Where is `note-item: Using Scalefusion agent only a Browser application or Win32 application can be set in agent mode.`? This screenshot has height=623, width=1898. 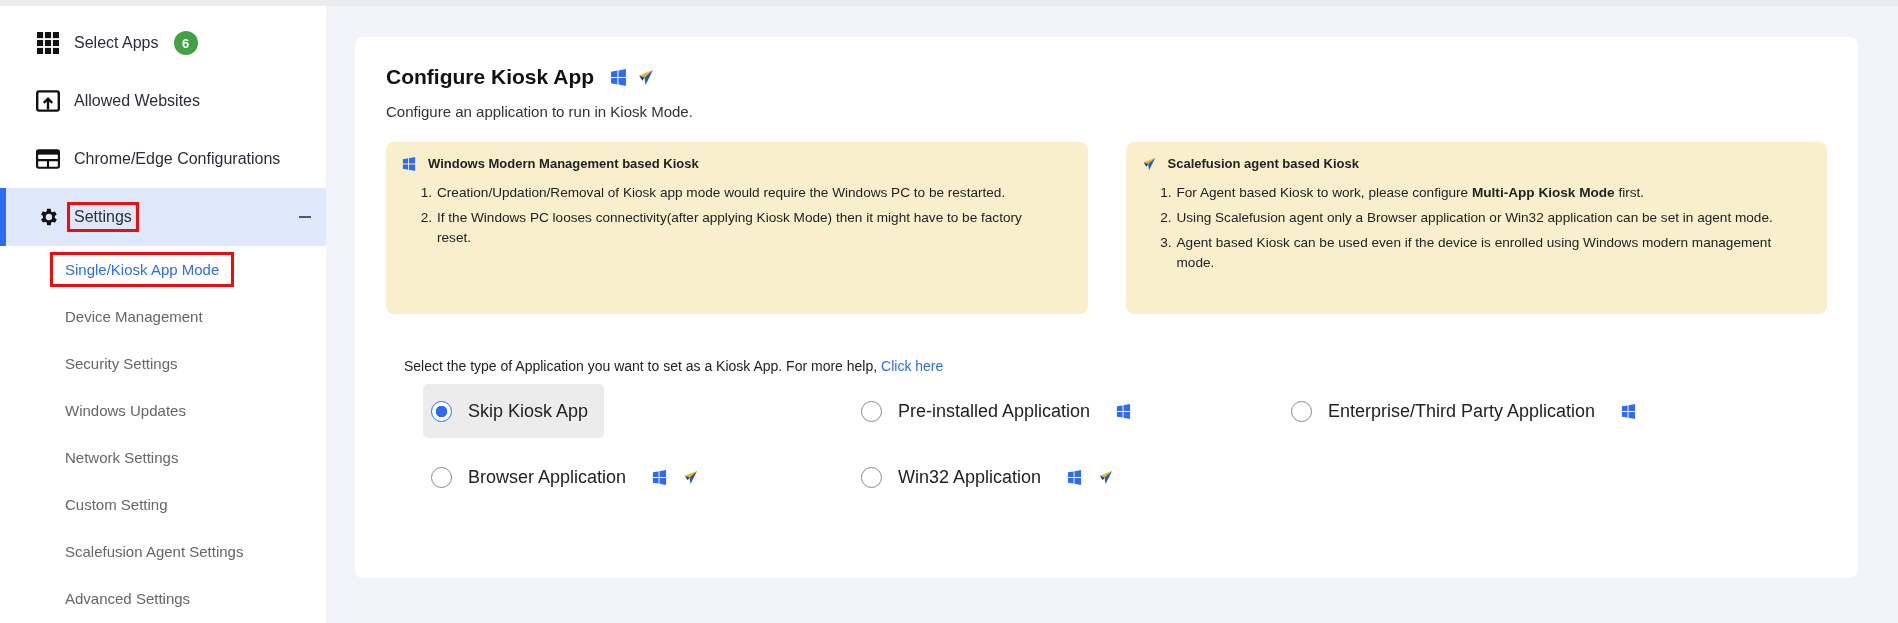
note-item: Using Scalefusion agent only a Browser application or Win32 application can be set in agent mode. is located at coordinates (1475, 218).